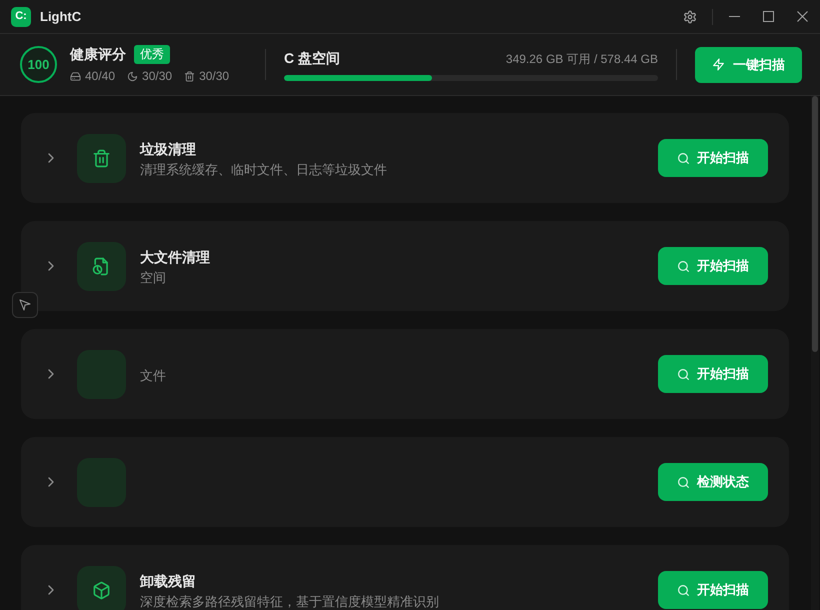 The image size is (820, 610). I want to click on disk-space-label: C 盘空间, so click(312, 58).